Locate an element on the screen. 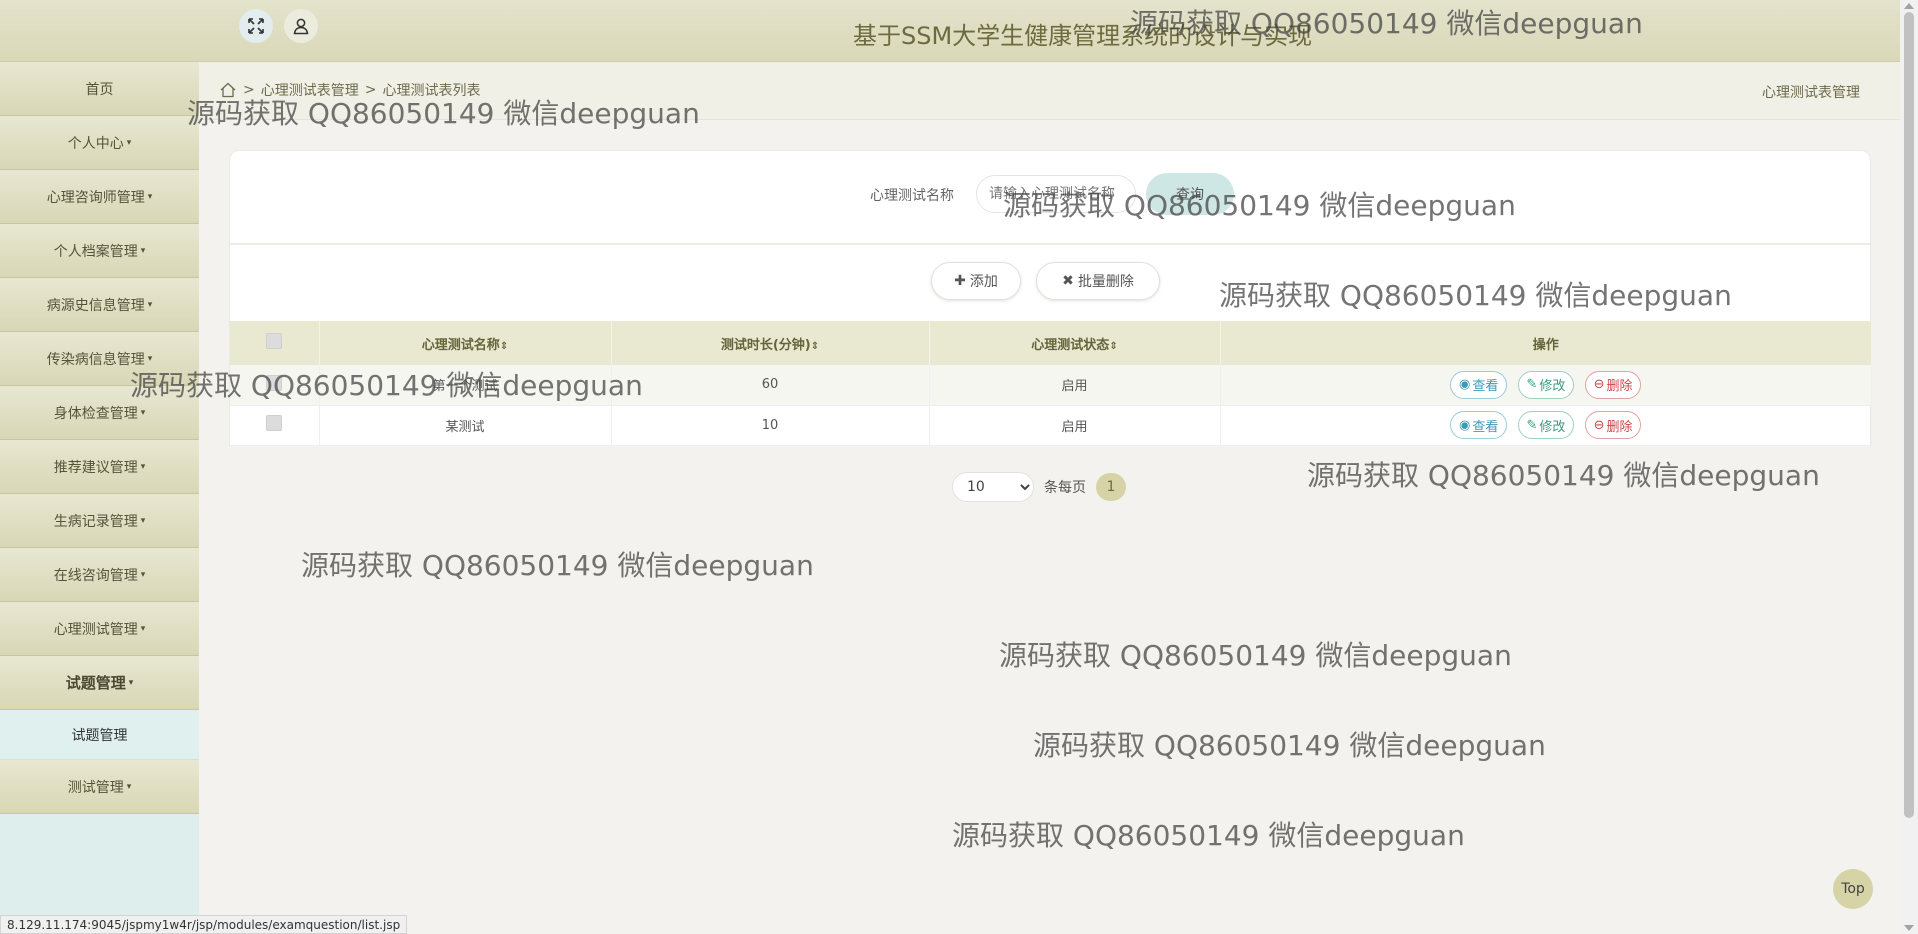  sidebar-item-counselor: 心理咨询师管理 ▾ is located at coordinates (99, 197).